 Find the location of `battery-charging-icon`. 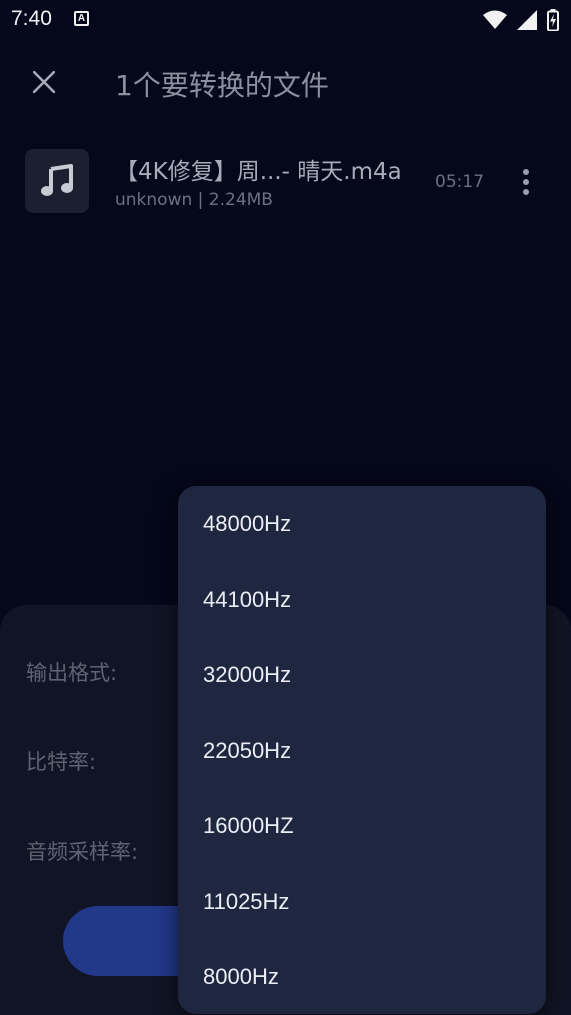

battery-charging-icon is located at coordinates (553, 20).